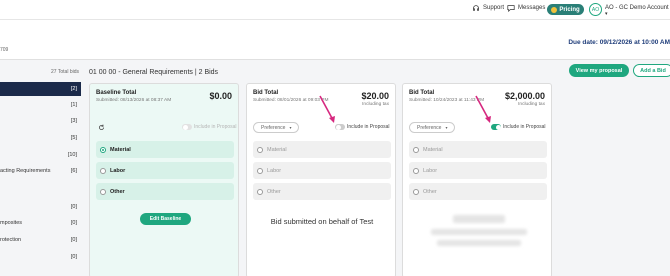 The width and height of the screenshot is (670, 276). Describe the element at coordinates (40, 121) in the screenshot. I see `sidebar-item: [3]` at that location.